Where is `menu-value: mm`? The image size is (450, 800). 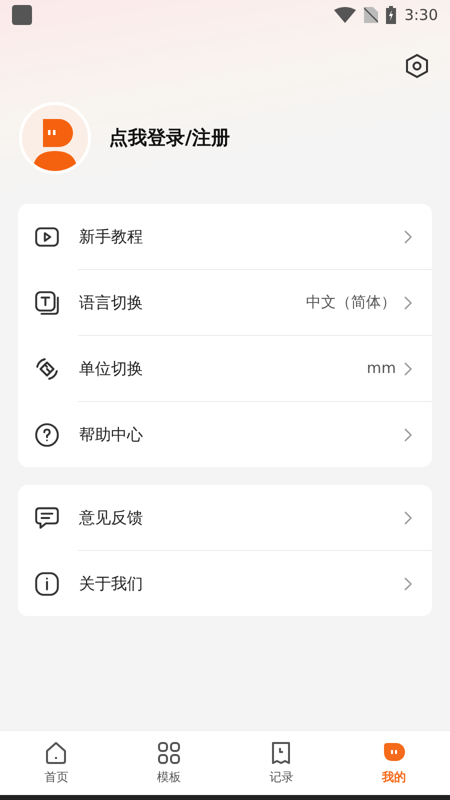 menu-value: mm is located at coordinates (381, 369).